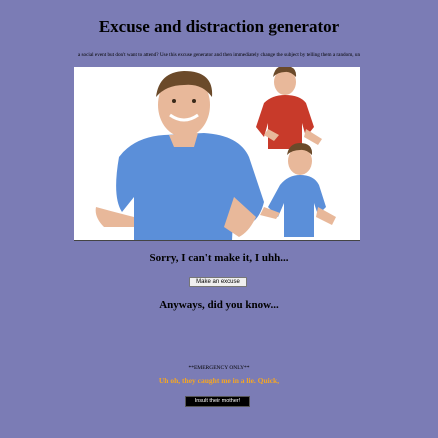 Image resolution: width=438 pixels, height=438 pixels. What do you see at coordinates (219, 368) in the screenshot?
I see `emergency-label: **EMERGENCY ONLY**` at bounding box center [219, 368].